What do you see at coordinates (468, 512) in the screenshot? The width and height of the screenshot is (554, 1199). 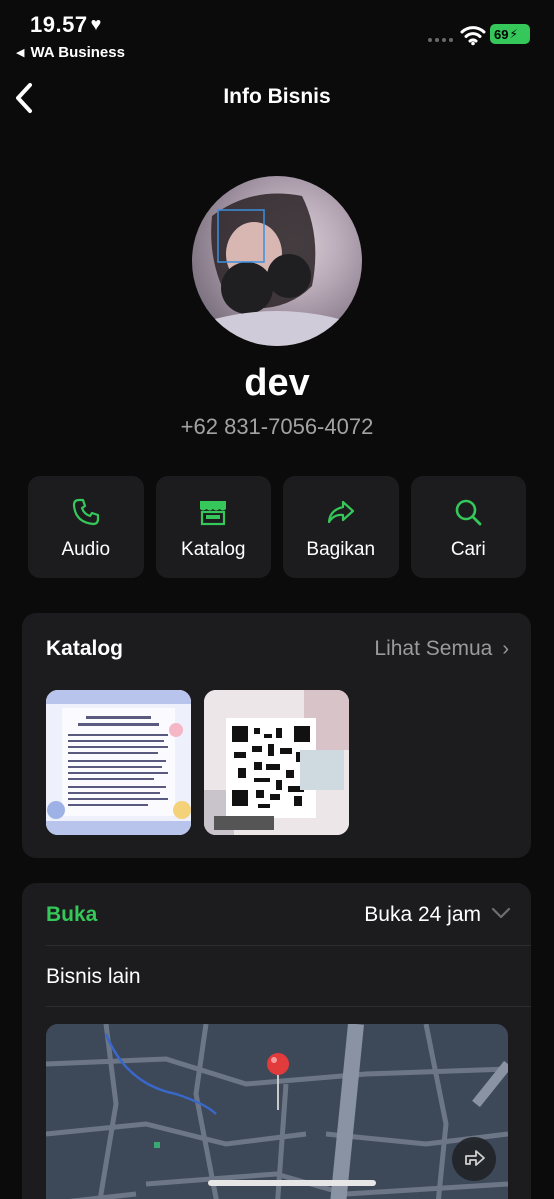 I see `search-icon` at bounding box center [468, 512].